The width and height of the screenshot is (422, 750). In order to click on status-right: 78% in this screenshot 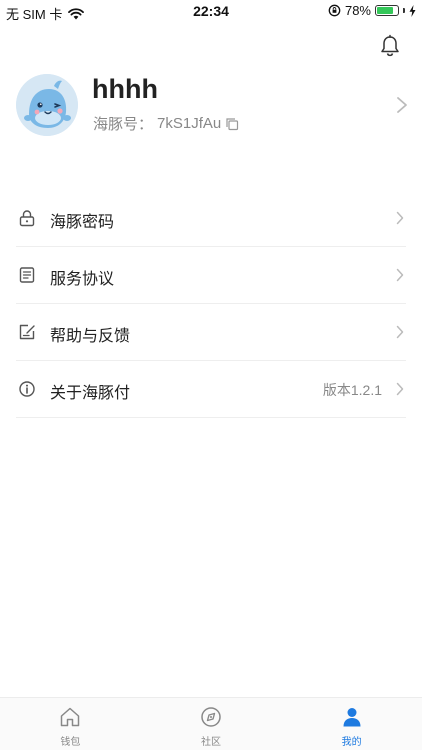, I will do `click(372, 10)`.